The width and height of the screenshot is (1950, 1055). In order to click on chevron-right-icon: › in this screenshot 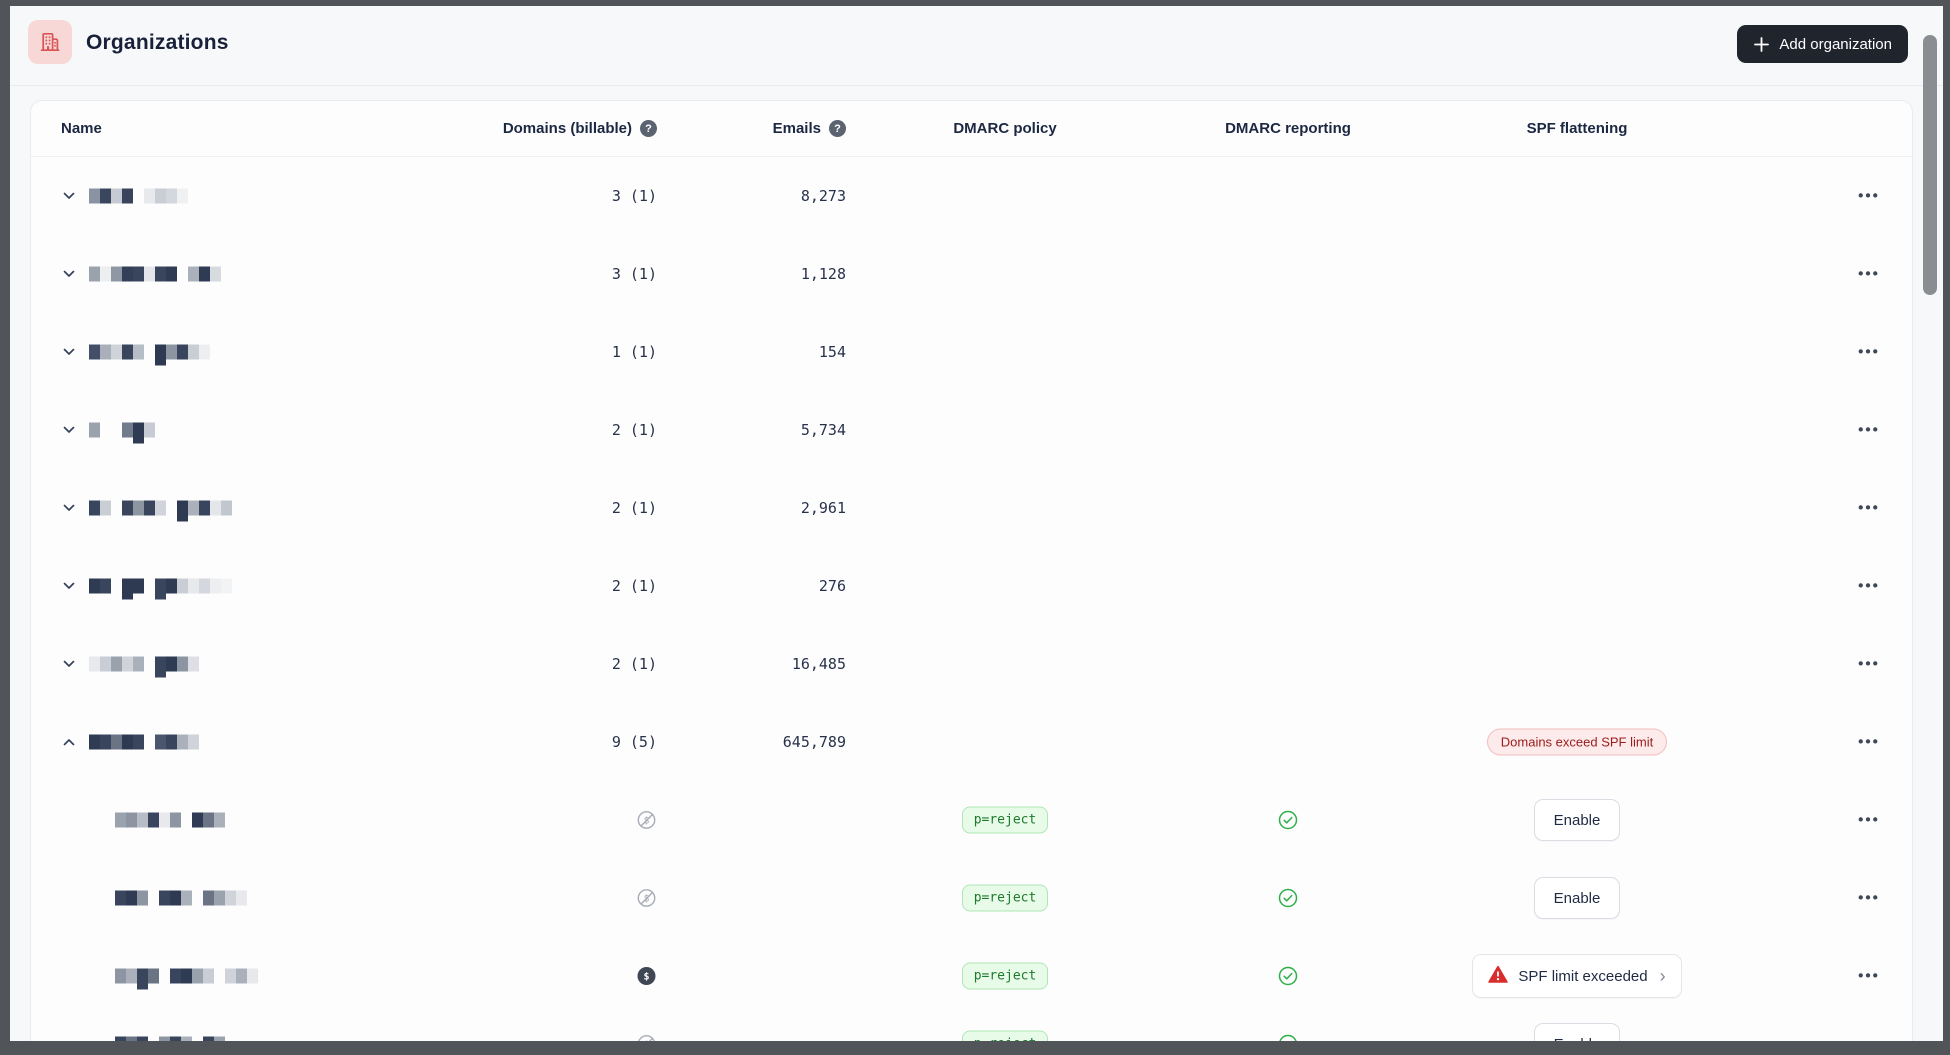, I will do `click(1662, 976)`.